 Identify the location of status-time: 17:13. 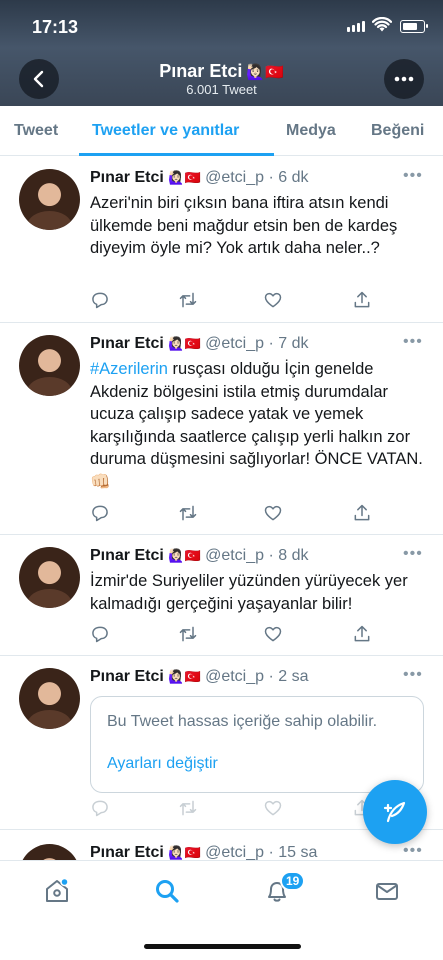
(55, 27).